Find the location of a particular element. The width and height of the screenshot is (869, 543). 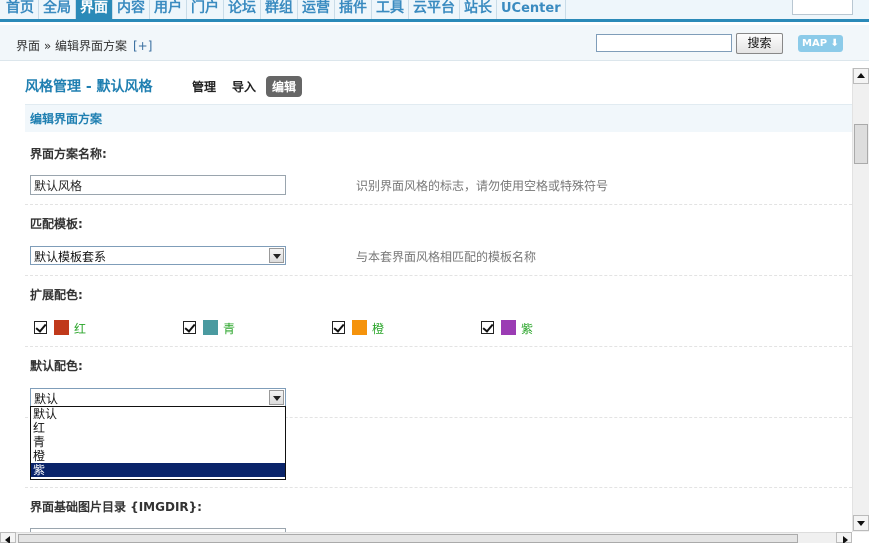

scheme-name-hint: 识别界面风格的标志，请勿使用空格或特殊符号 is located at coordinates (482, 186).